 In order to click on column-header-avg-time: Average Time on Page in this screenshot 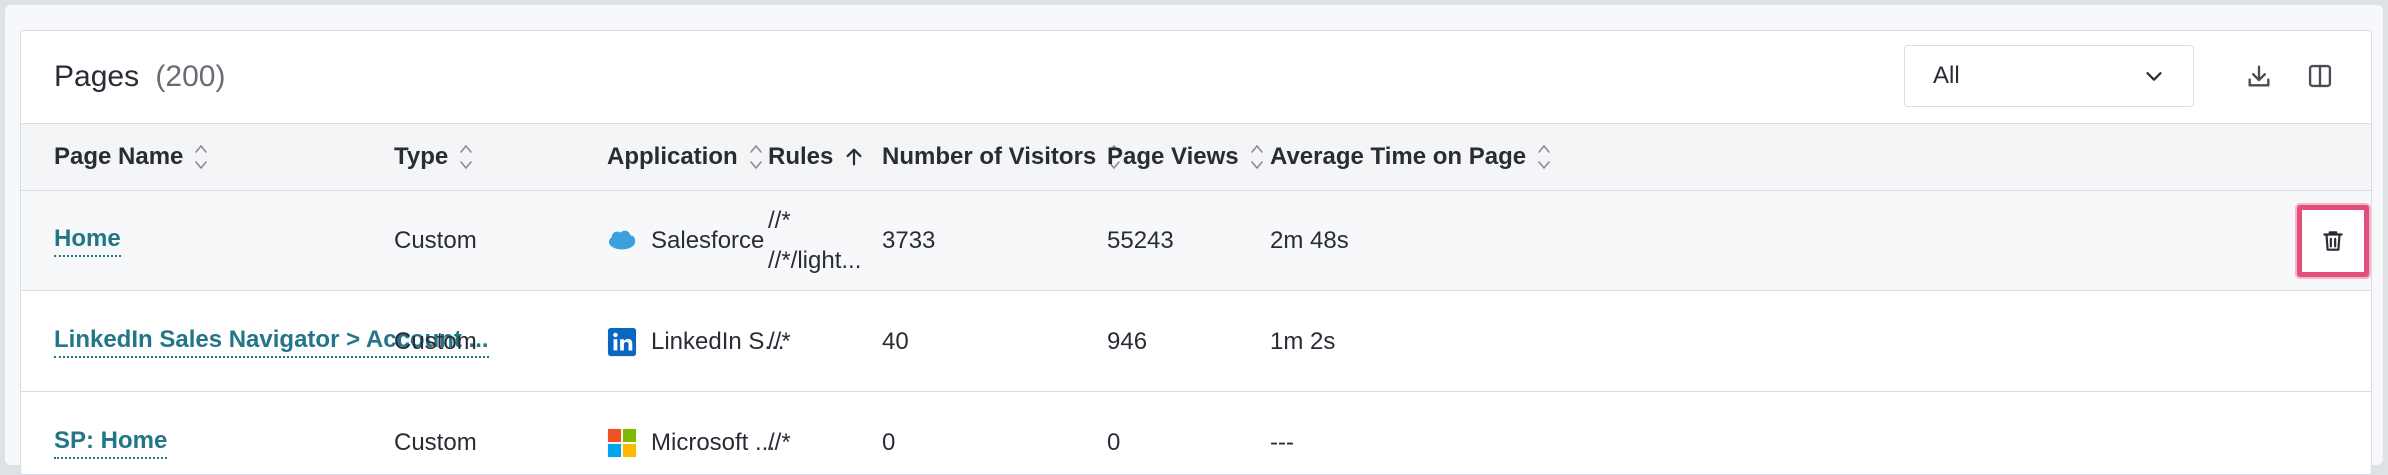, I will do `click(1411, 157)`.